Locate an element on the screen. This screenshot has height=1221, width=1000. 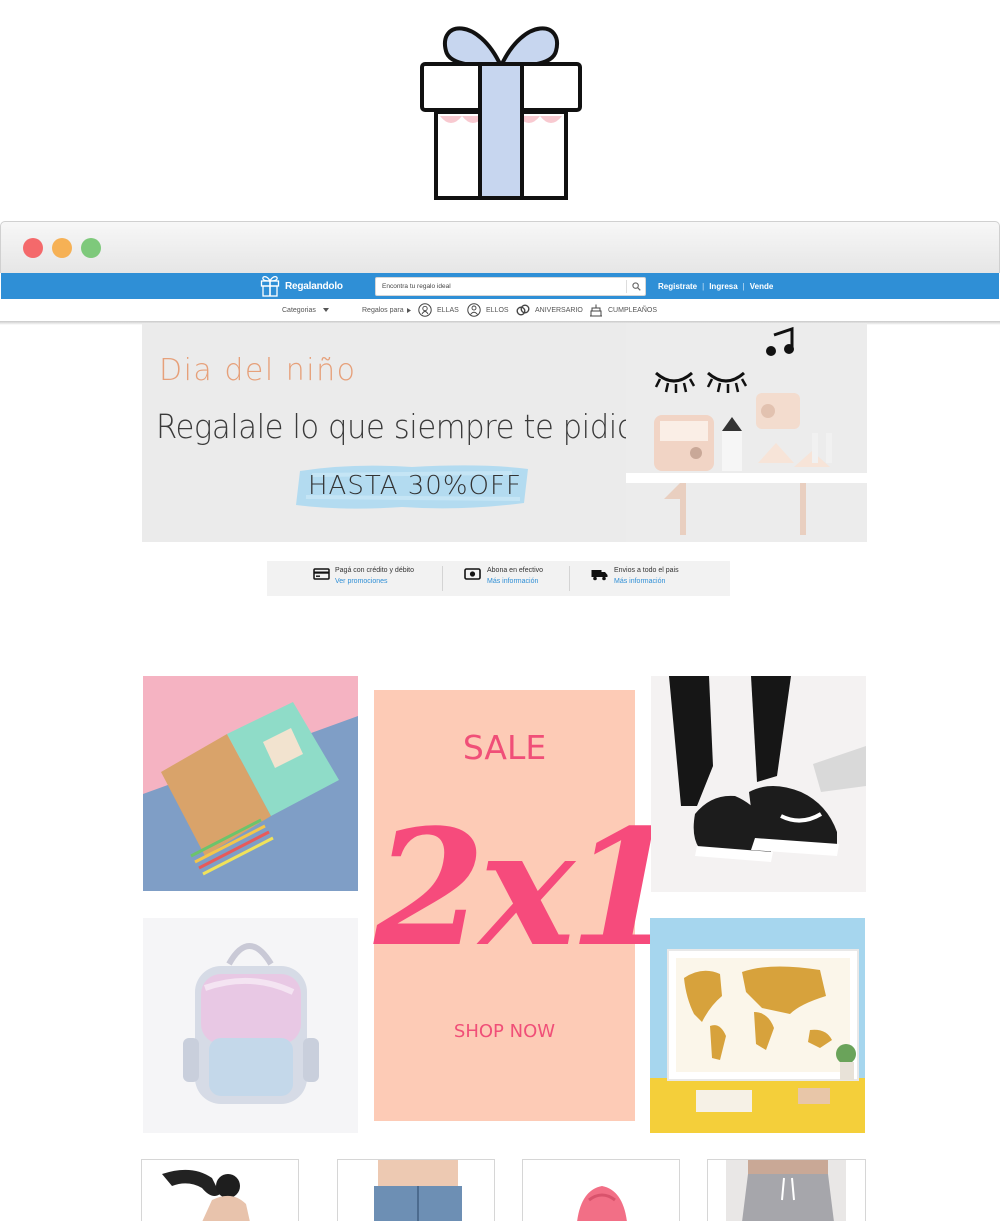
search-button is located at coordinates (636, 286).